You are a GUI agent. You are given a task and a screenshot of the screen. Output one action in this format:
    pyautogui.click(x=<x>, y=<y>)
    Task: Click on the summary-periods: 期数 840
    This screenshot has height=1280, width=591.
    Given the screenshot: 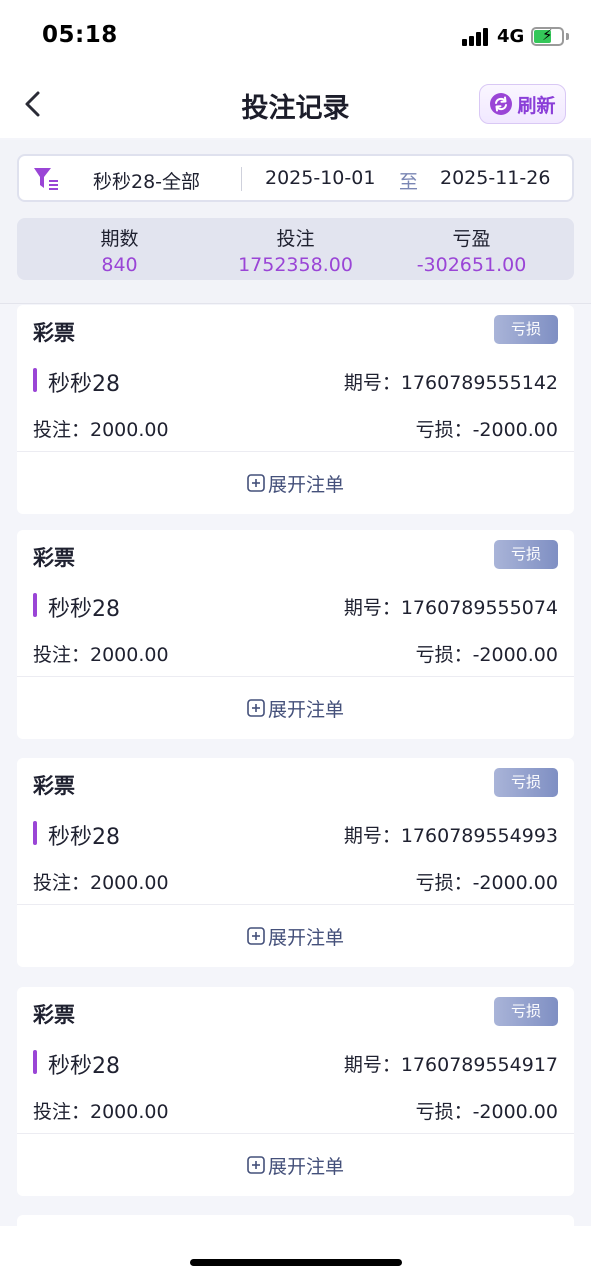 What is the action you would take?
    pyautogui.click(x=119, y=249)
    